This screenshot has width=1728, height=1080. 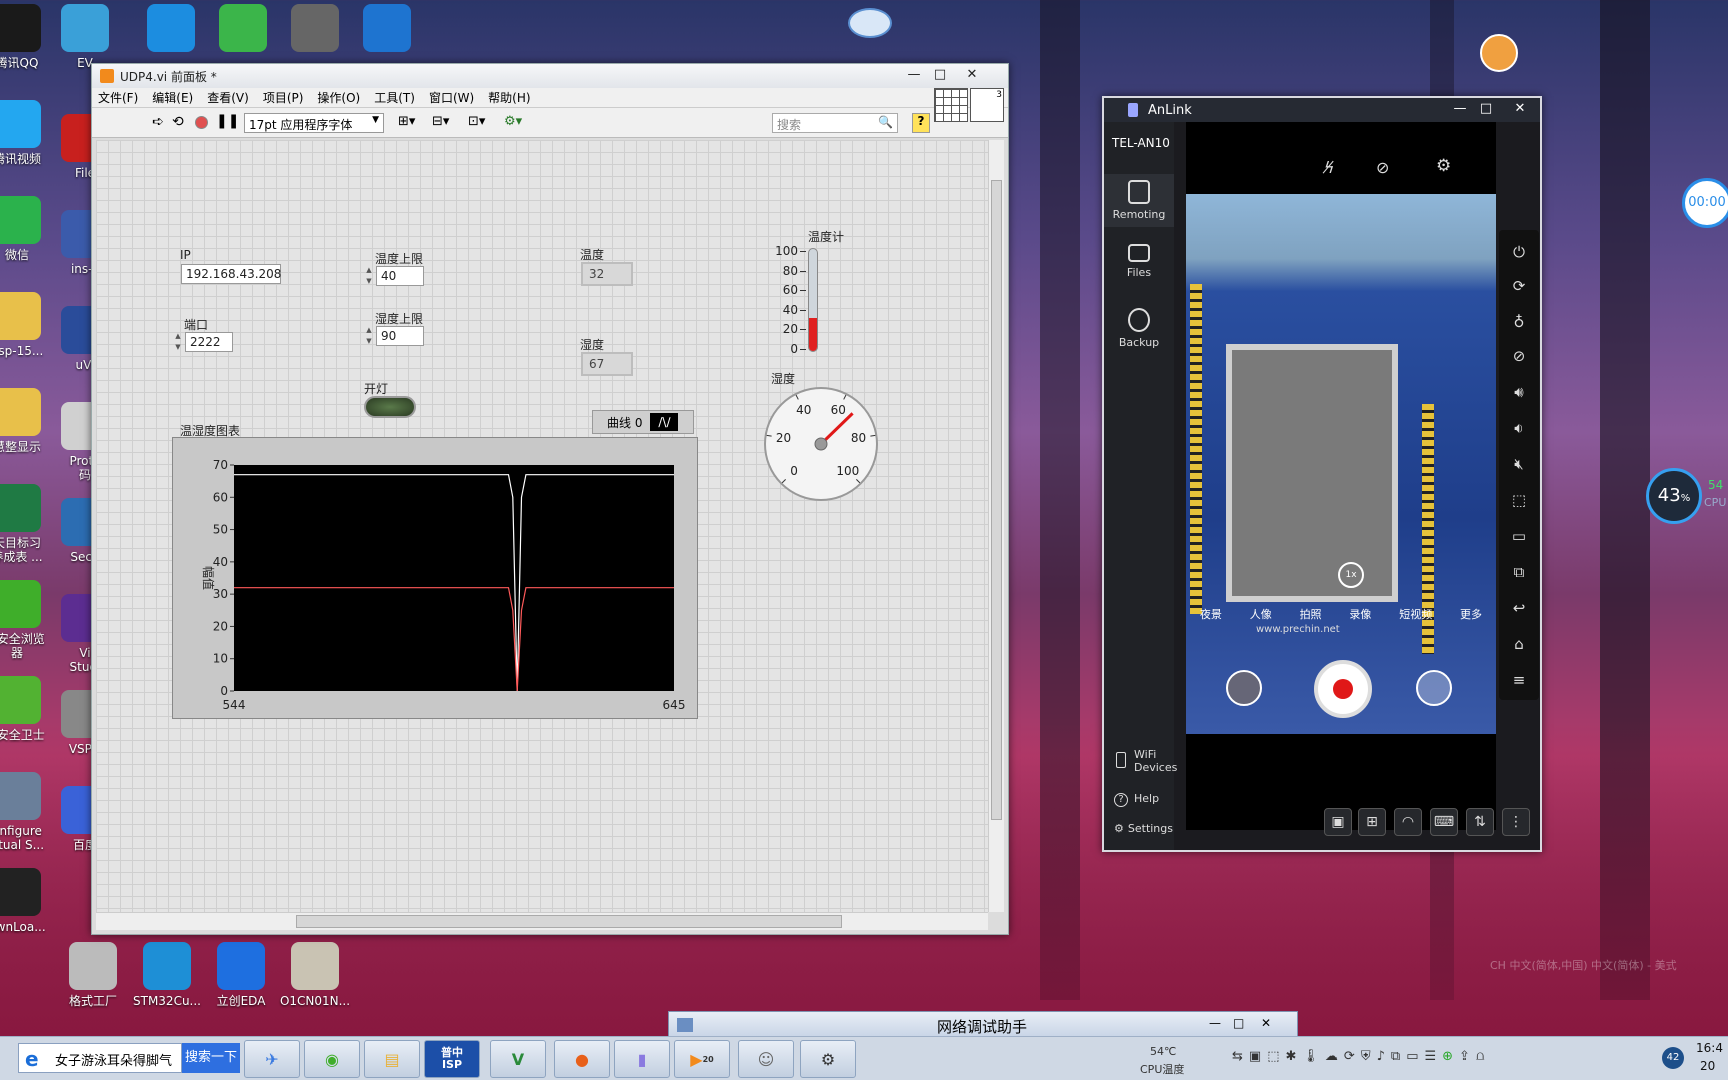 What do you see at coordinates (1291, 1056) in the screenshot?
I see `tray-bluetooth-icon: ✱` at bounding box center [1291, 1056].